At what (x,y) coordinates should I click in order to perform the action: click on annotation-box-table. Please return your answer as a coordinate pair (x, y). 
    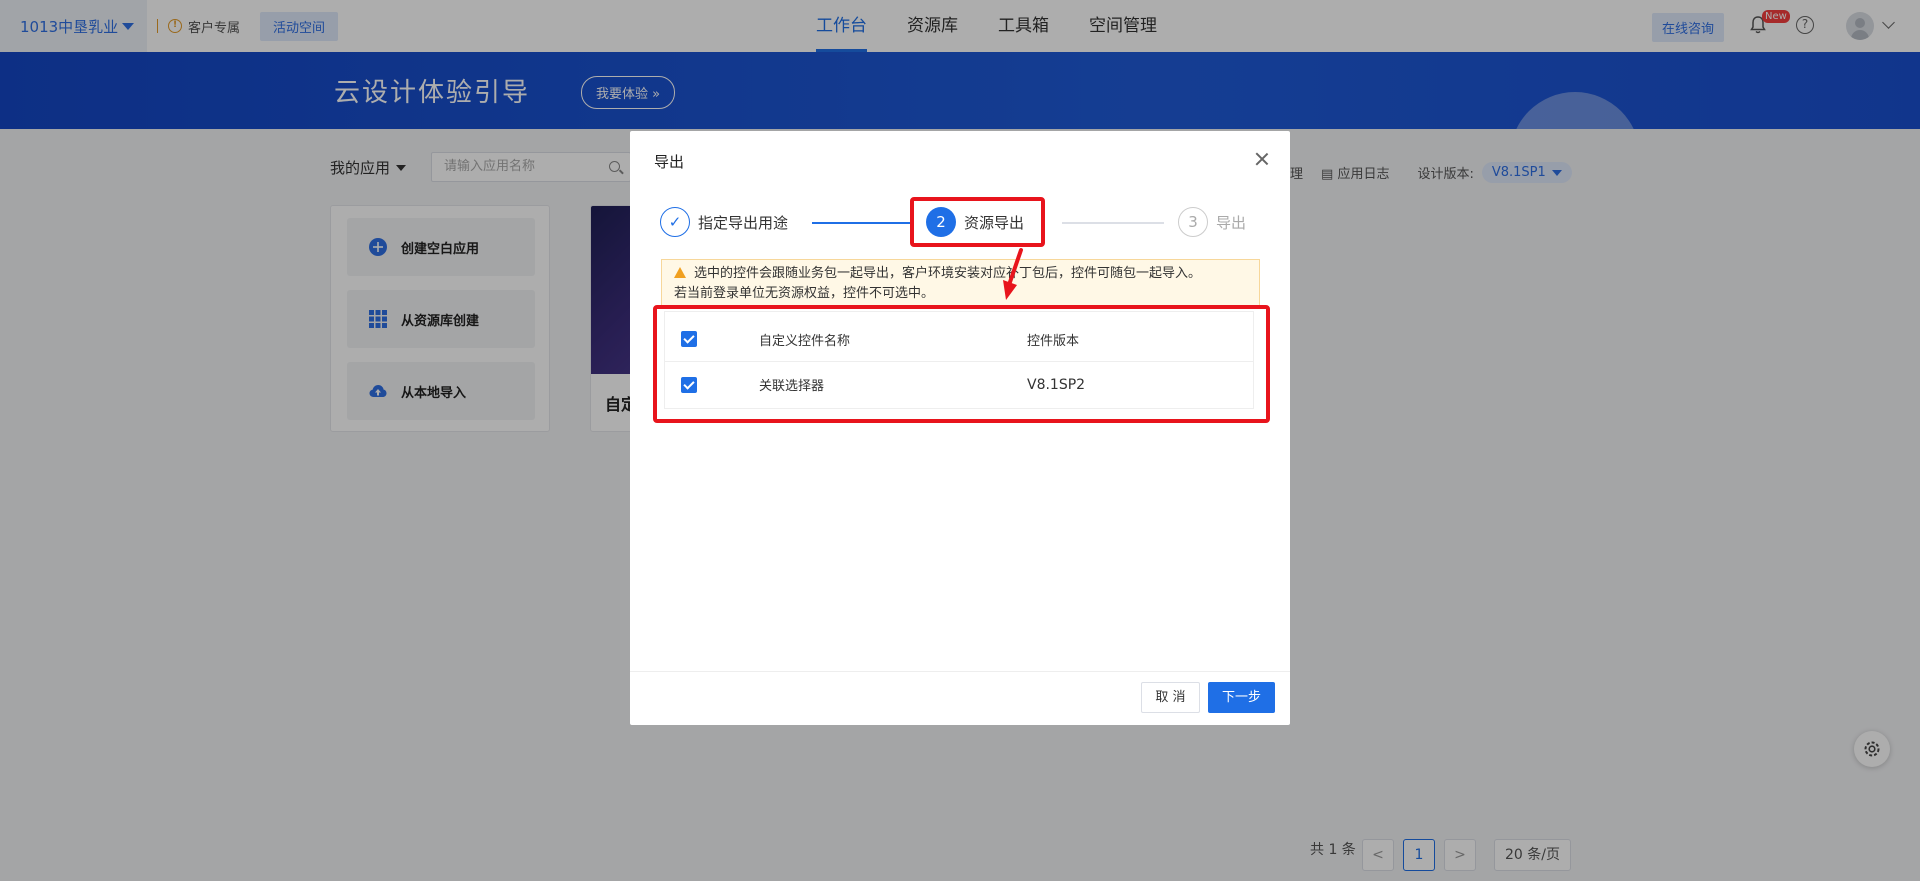
    Looking at the image, I should click on (961, 364).